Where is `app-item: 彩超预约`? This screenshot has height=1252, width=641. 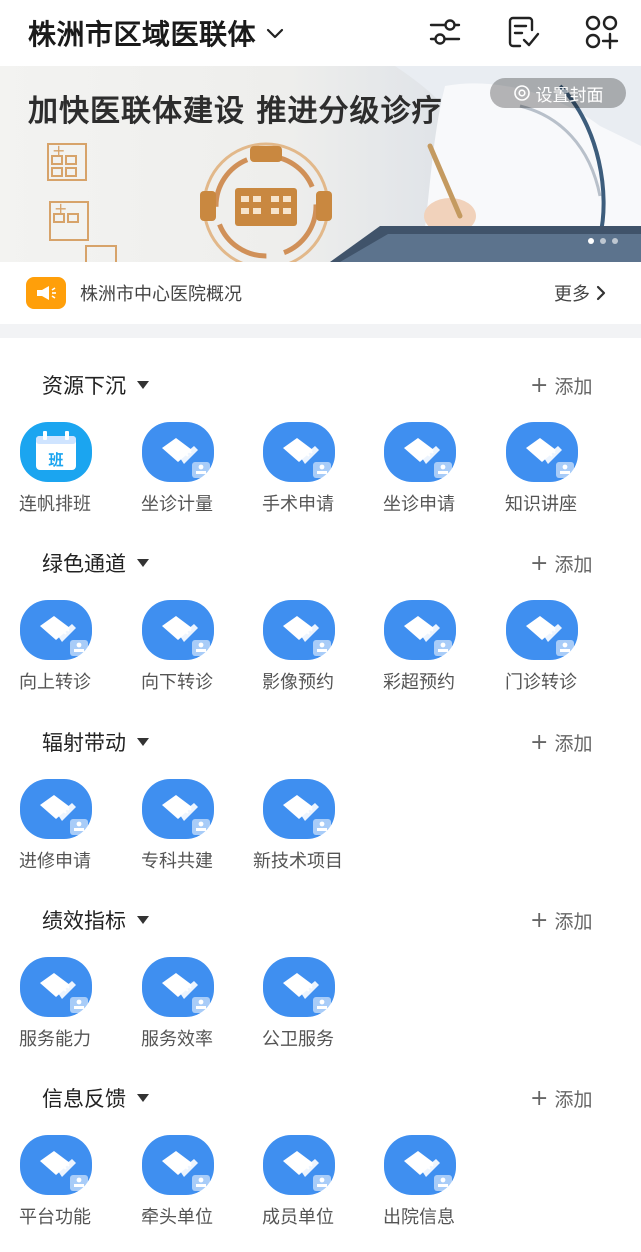
app-item: 彩超预约 is located at coordinates (419, 648).